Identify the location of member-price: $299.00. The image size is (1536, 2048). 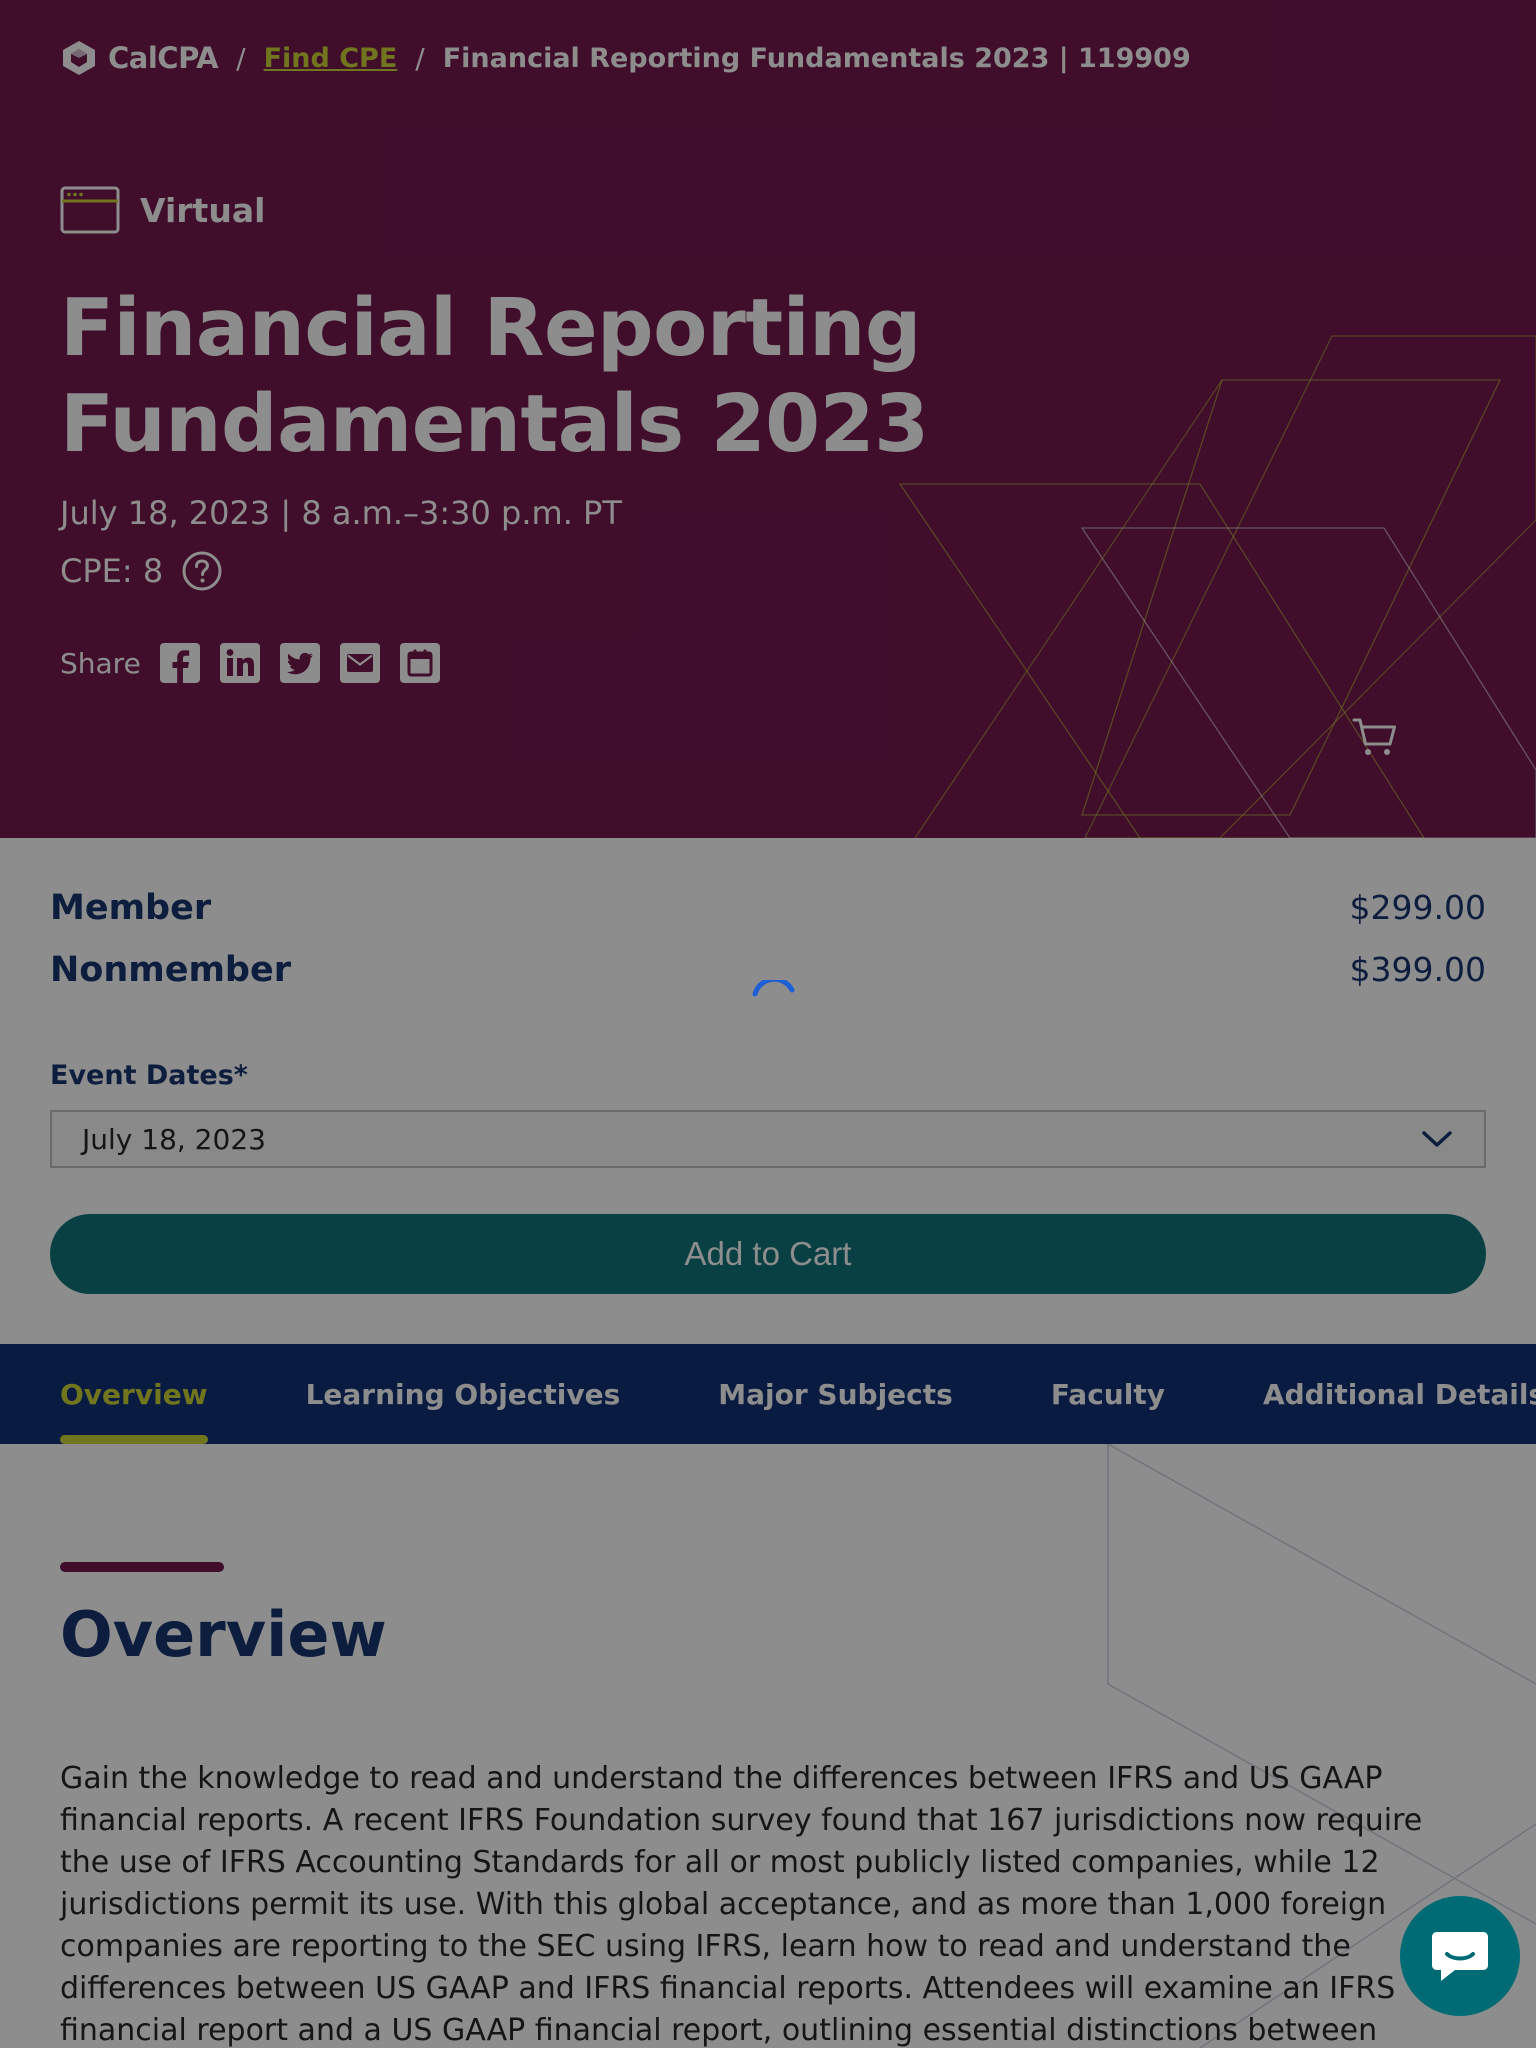
(1417, 907).